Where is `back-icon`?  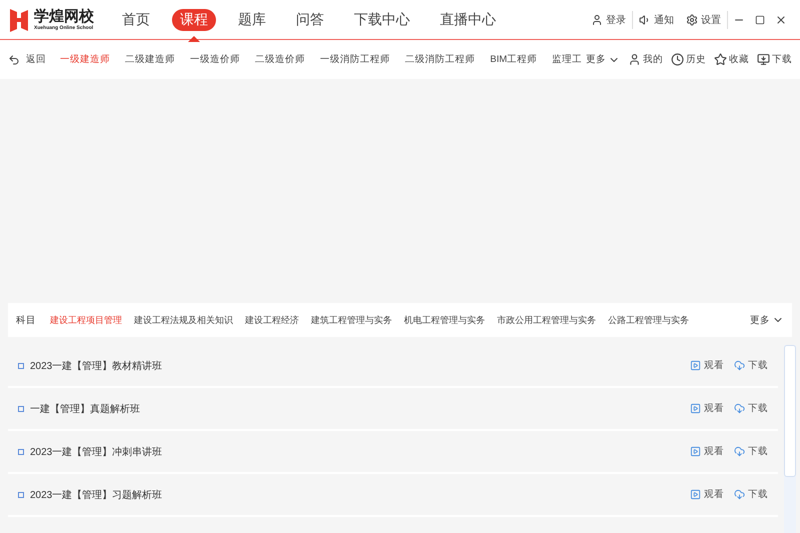 back-icon is located at coordinates (14, 60).